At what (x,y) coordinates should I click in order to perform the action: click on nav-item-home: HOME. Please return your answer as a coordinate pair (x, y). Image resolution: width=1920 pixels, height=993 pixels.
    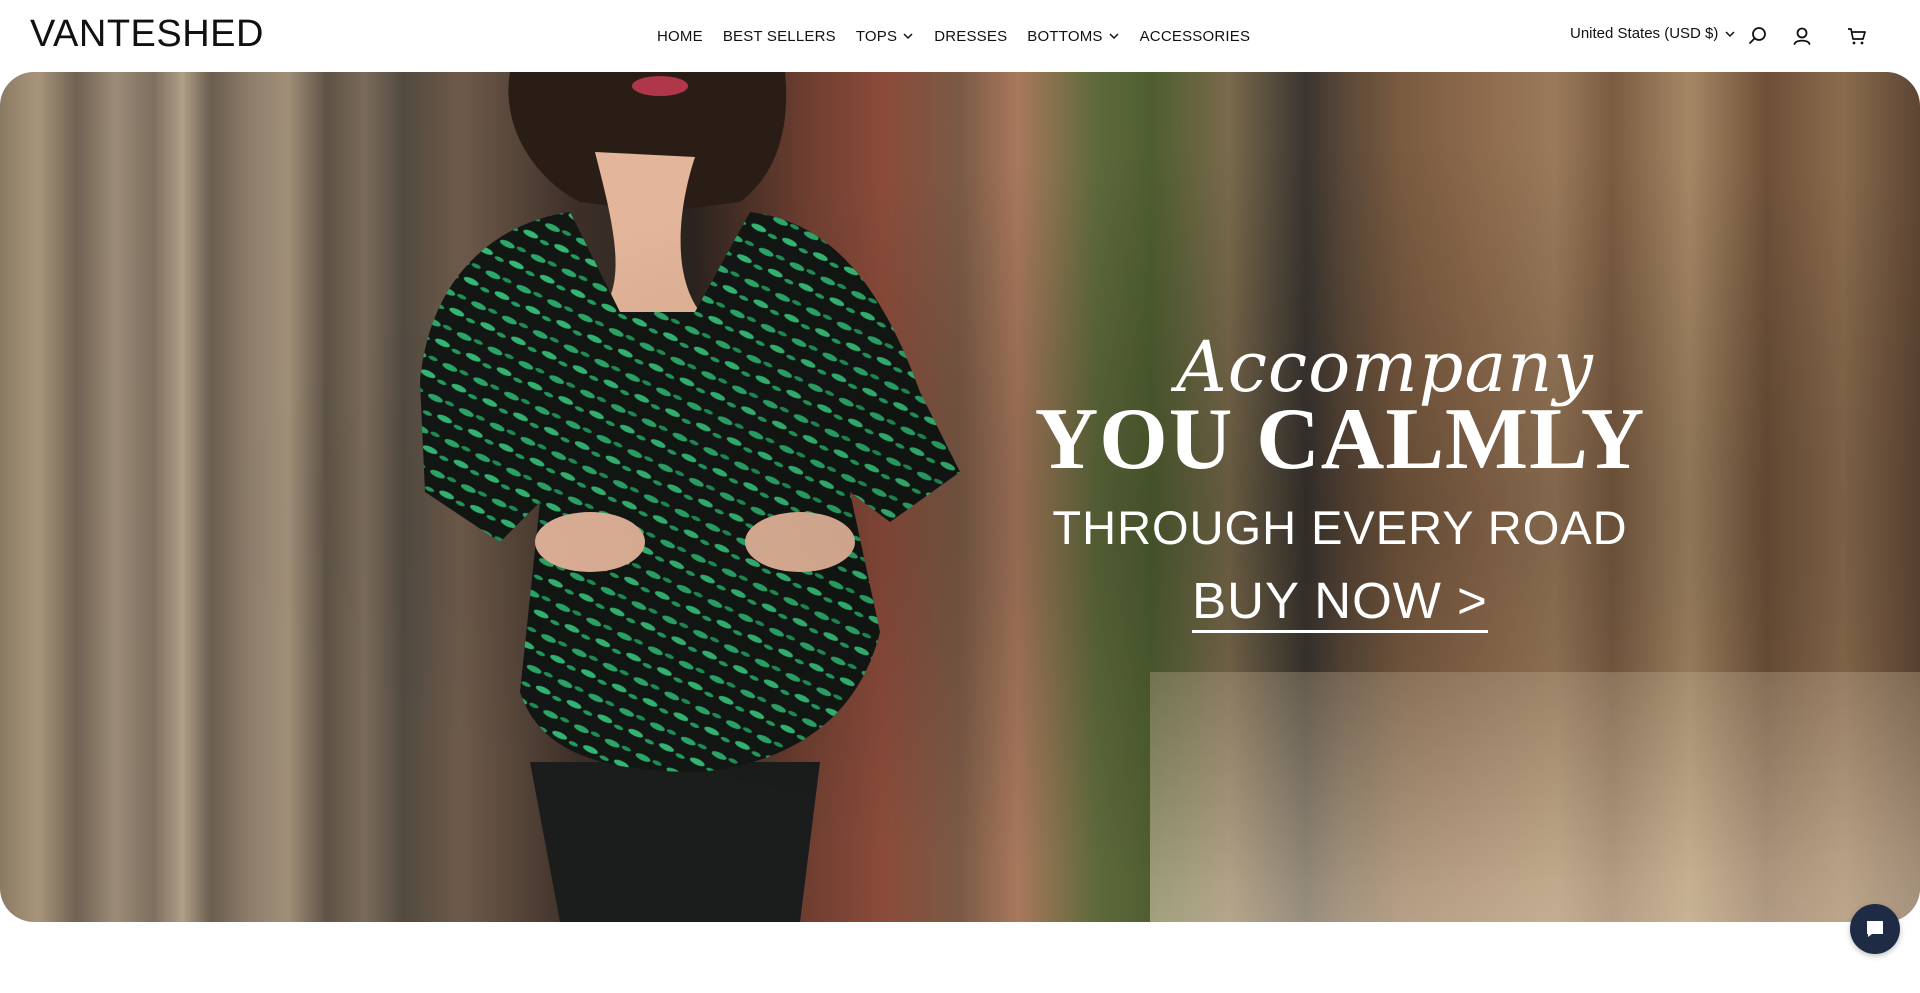
    Looking at the image, I should click on (680, 36).